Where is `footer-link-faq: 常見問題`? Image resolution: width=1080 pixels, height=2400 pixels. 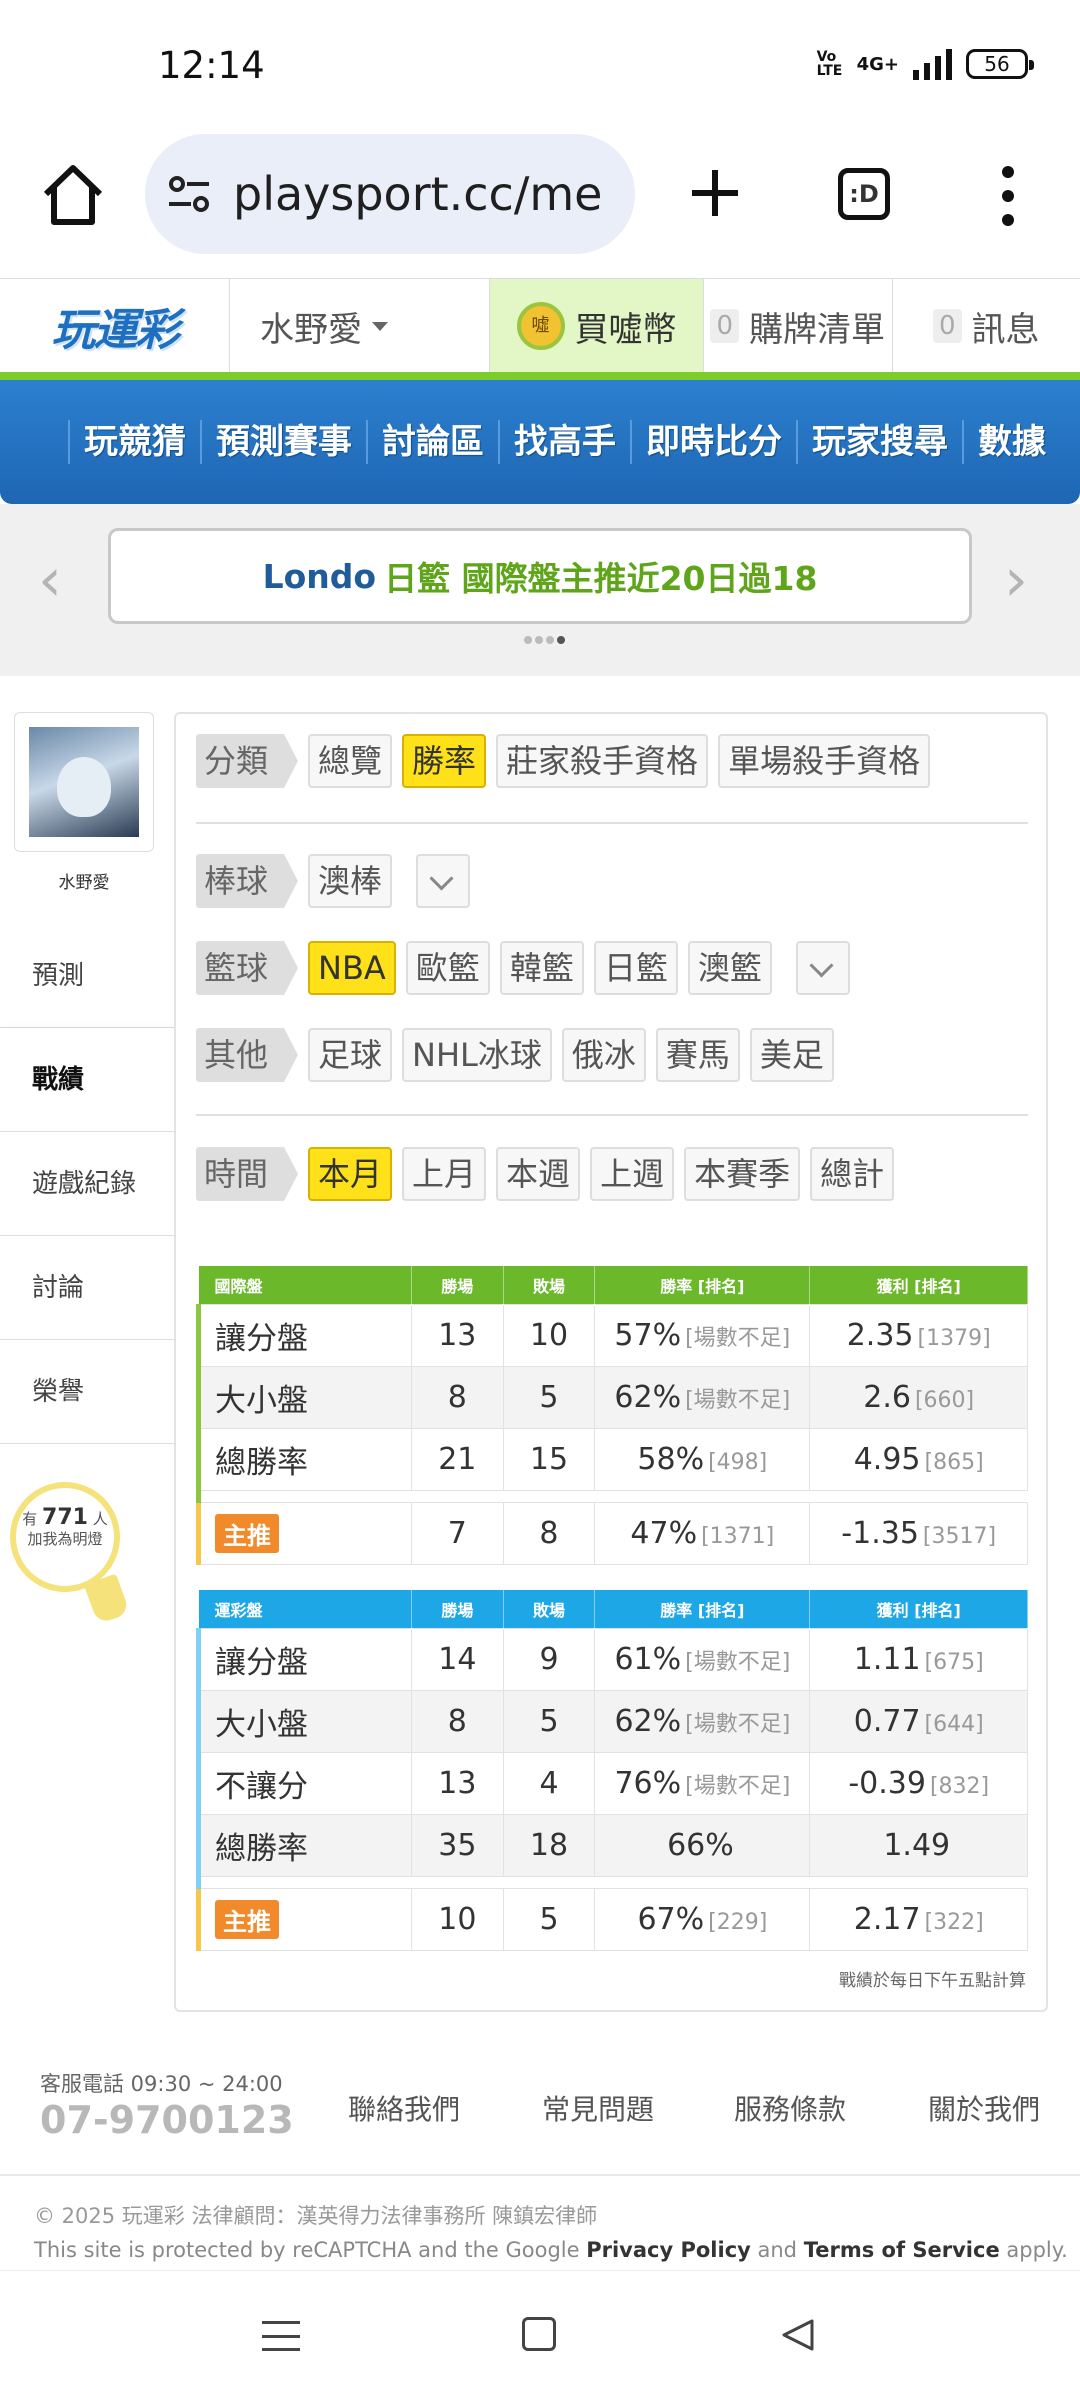
footer-link-faq: 常見問題 is located at coordinates (598, 2108).